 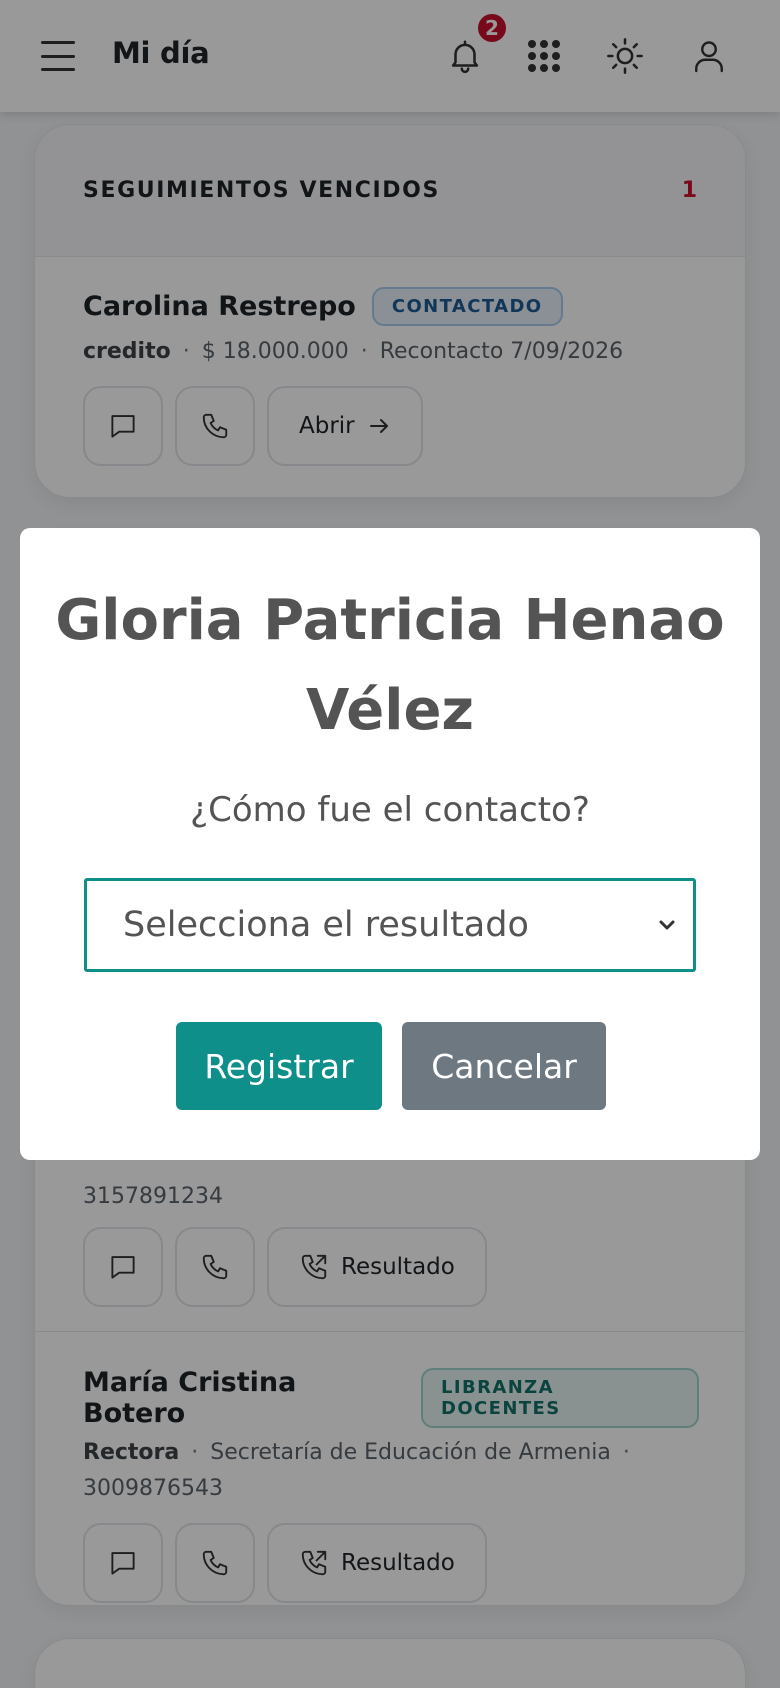 What do you see at coordinates (390, 665) in the screenshot?
I see `dialog-title: Gloria Patricia Henao Vélez` at bounding box center [390, 665].